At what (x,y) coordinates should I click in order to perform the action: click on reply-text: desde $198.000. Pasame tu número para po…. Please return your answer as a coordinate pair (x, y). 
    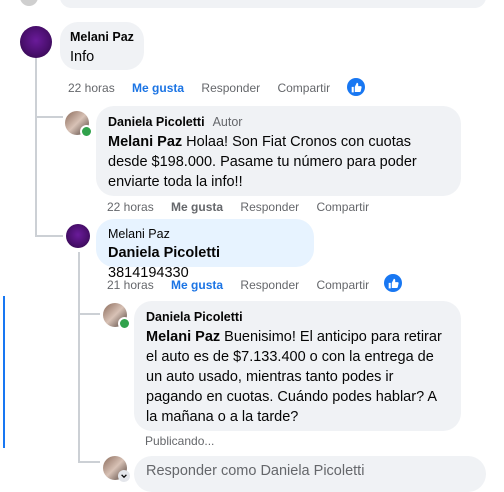
    Looking at the image, I should click on (262, 162).